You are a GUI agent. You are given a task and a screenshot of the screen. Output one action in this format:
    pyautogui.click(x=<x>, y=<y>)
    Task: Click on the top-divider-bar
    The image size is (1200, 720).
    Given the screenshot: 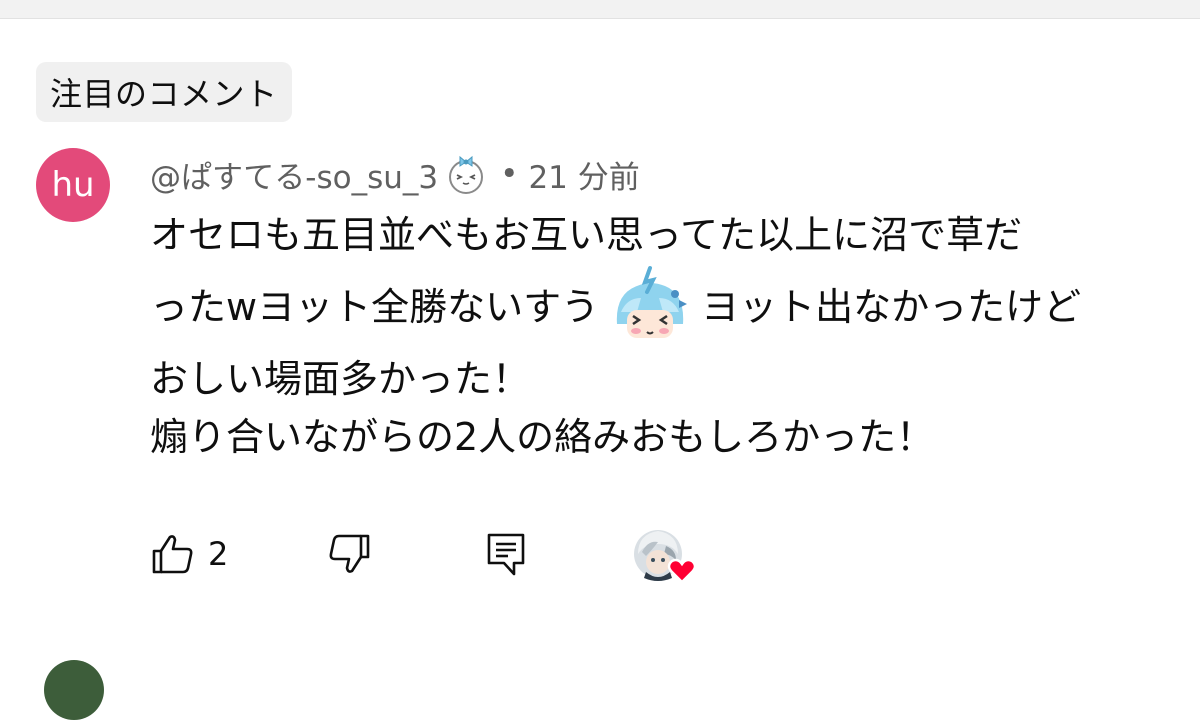 What is the action you would take?
    pyautogui.click(x=600, y=9)
    